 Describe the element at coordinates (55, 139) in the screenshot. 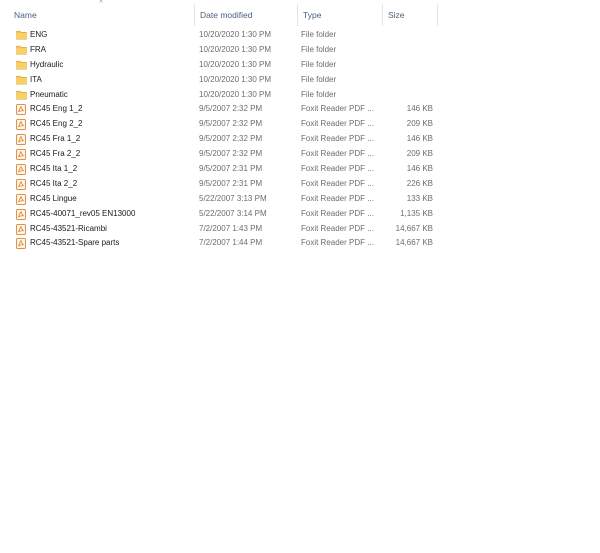

I see `file-name: RC45 Fra 1_2` at that location.